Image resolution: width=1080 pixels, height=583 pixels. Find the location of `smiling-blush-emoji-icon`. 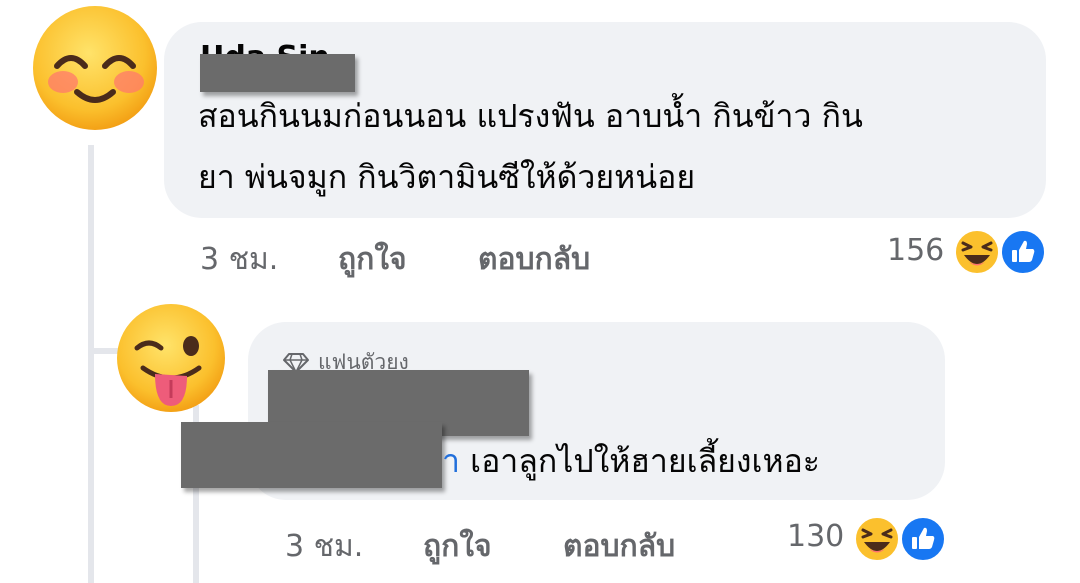

smiling-blush-emoji-icon is located at coordinates (95, 68).